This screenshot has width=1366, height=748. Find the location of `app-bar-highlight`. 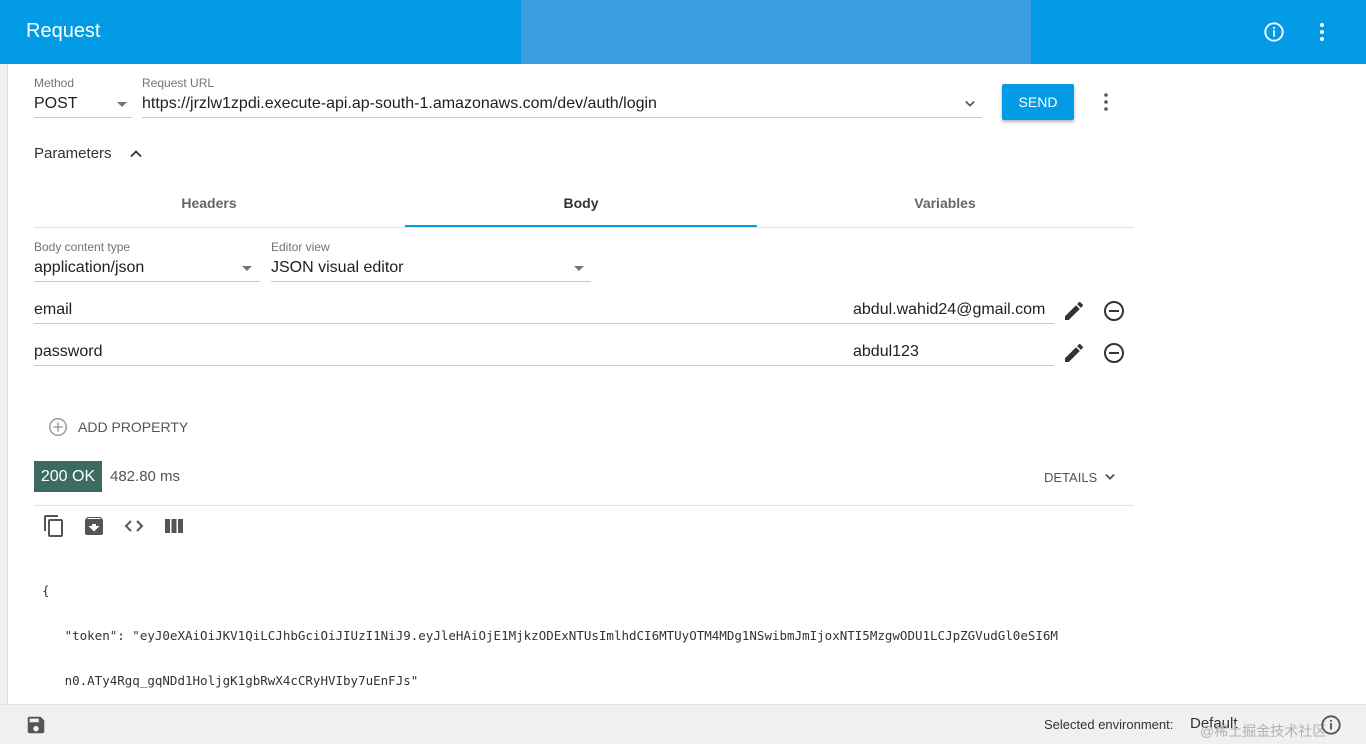

app-bar-highlight is located at coordinates (776, 32).